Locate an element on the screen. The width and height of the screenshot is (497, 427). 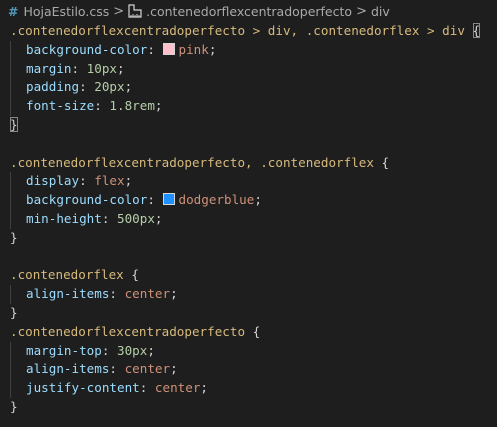
css-property: min-height is located at coordinates (64, 218).